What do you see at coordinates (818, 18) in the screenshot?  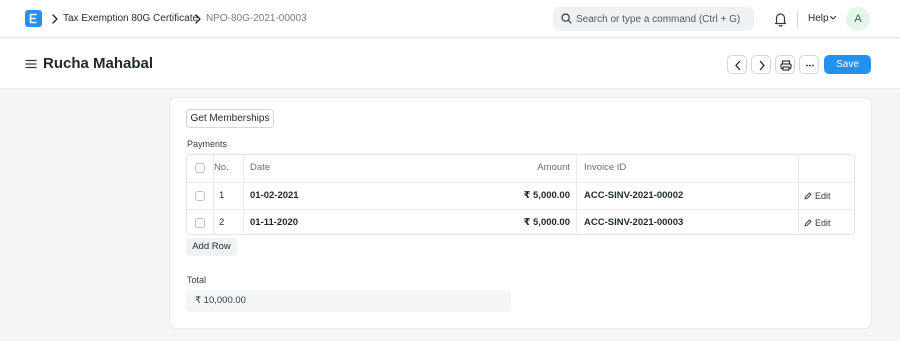 I see `help-menu: Help` at bounding box center [818, 18].